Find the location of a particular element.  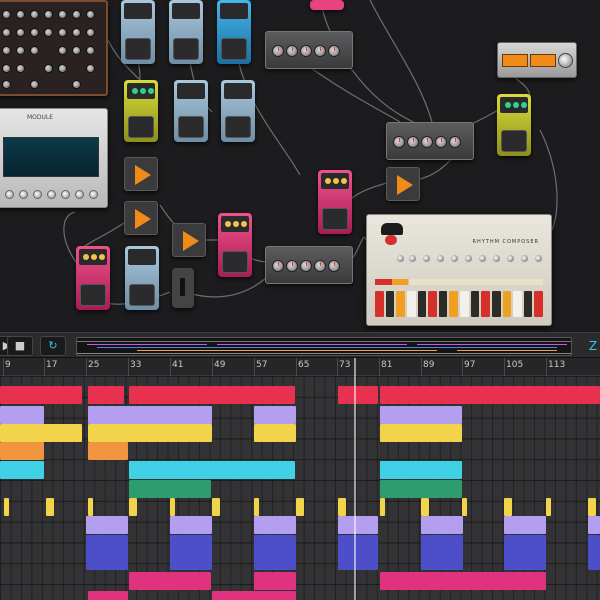

analog-synth-module is located at coordinates (54, 48).